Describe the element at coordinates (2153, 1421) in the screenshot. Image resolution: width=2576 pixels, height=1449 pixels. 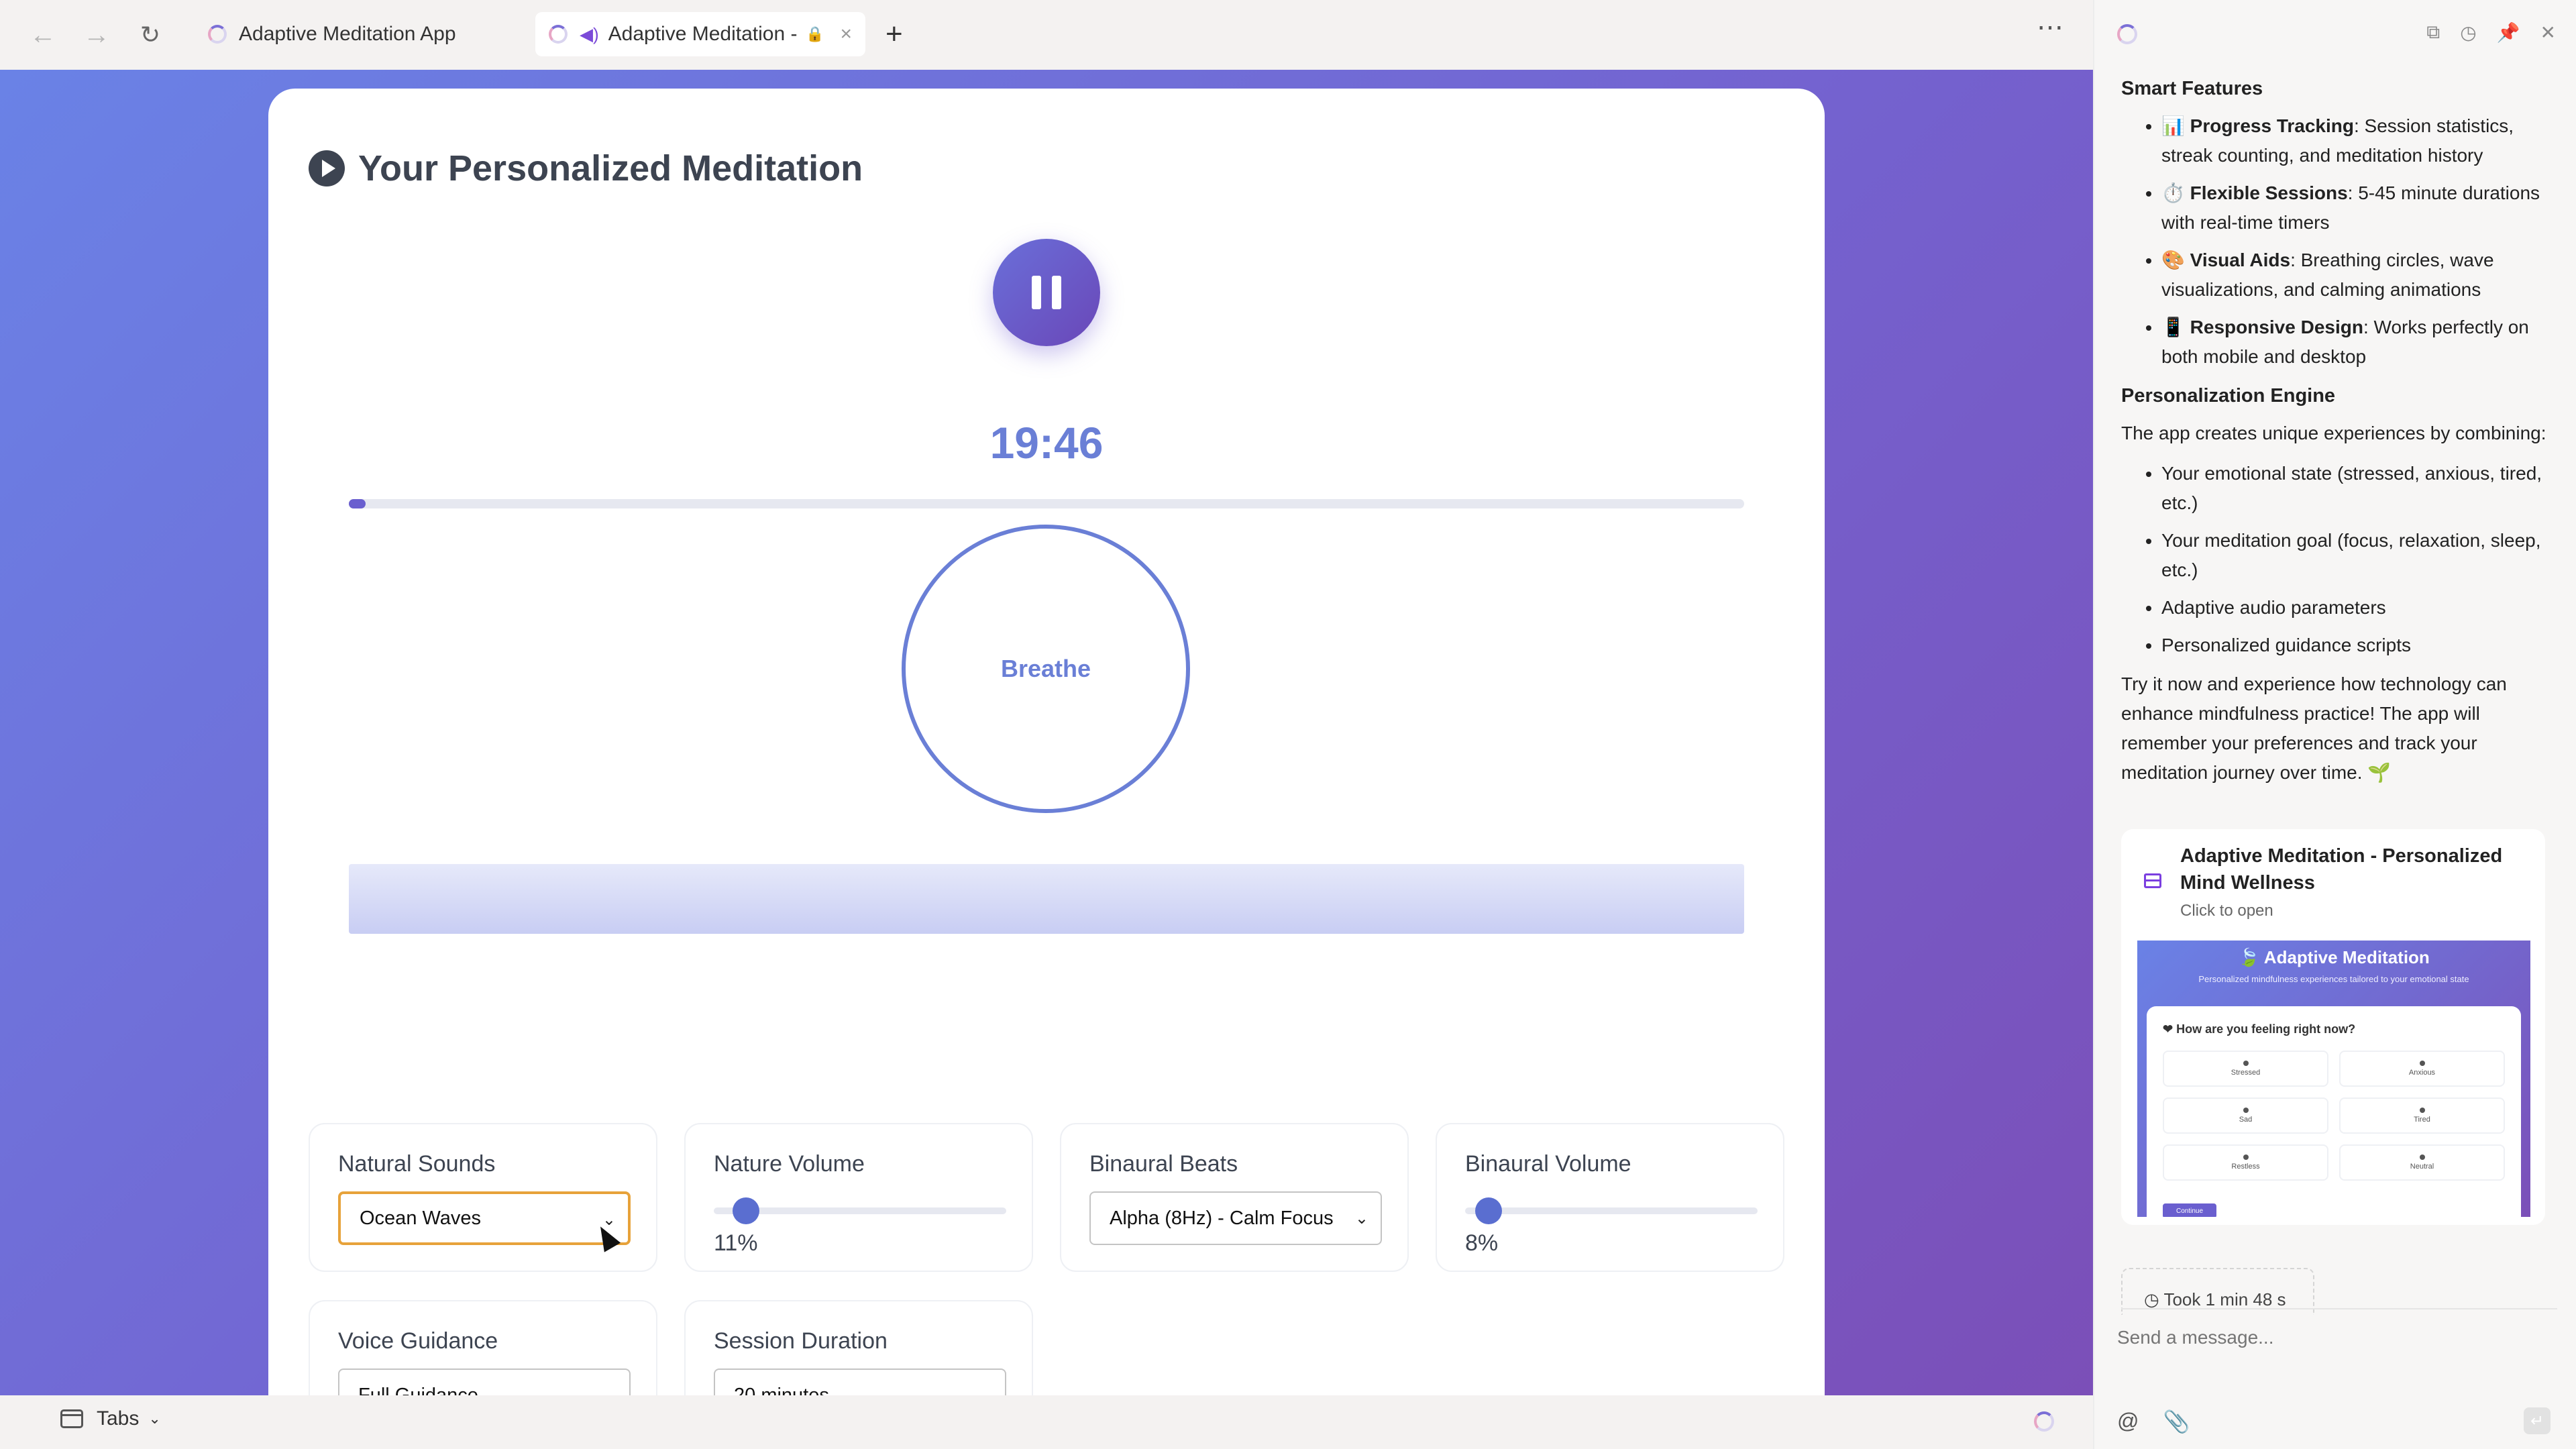
I see `input-toolbar: @ 📎` at that location.